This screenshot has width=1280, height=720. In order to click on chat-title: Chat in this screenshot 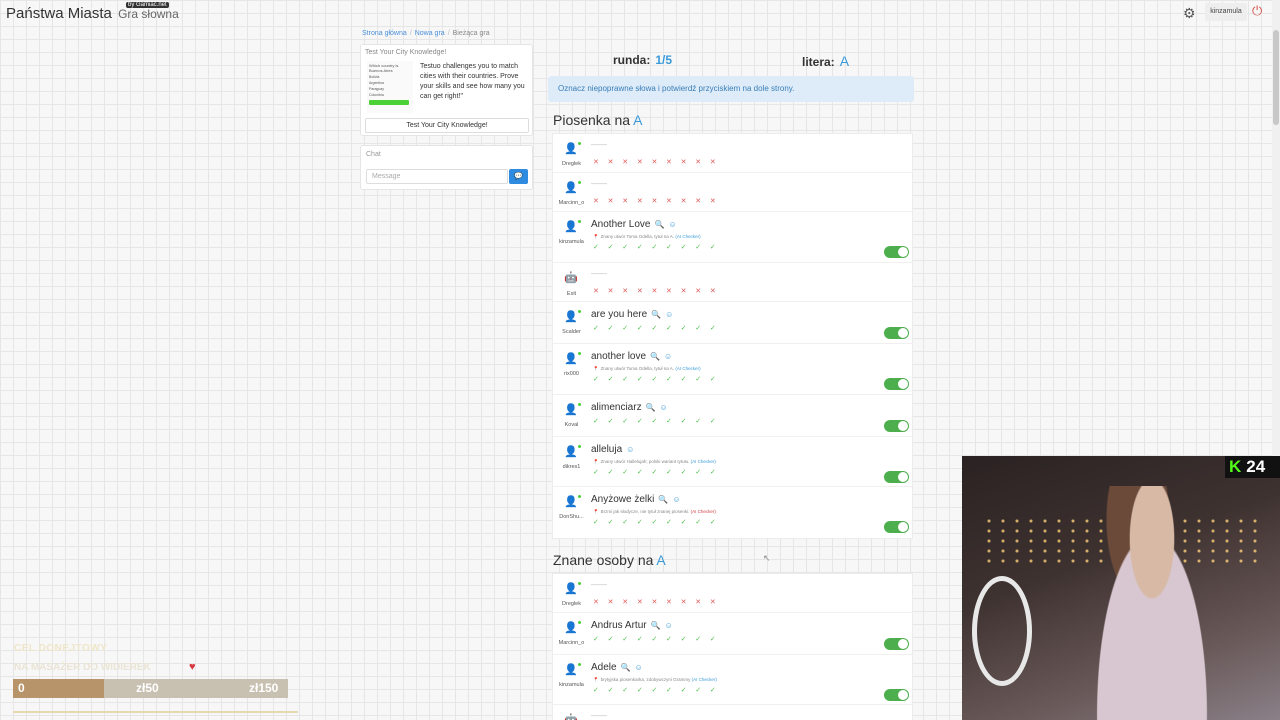, I will do `click(373, 154)`.